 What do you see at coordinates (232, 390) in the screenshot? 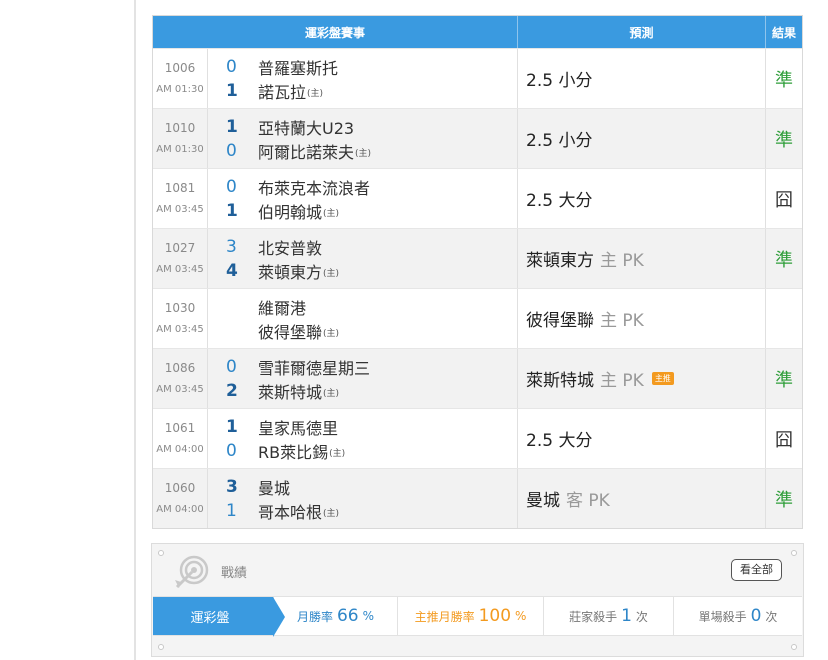
I see `team2-score: 2` at bounding box center [232, 390].